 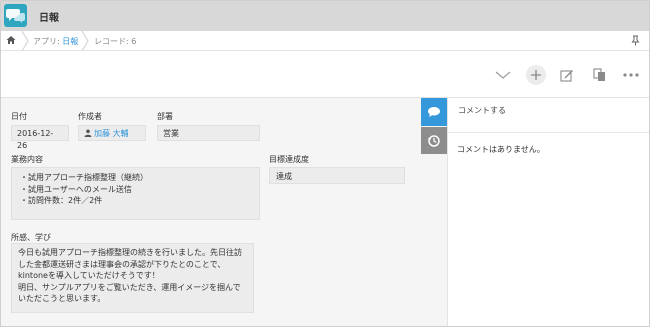 I want to click on notes-line: いただこうと思います。, so click(x=62, y=298).